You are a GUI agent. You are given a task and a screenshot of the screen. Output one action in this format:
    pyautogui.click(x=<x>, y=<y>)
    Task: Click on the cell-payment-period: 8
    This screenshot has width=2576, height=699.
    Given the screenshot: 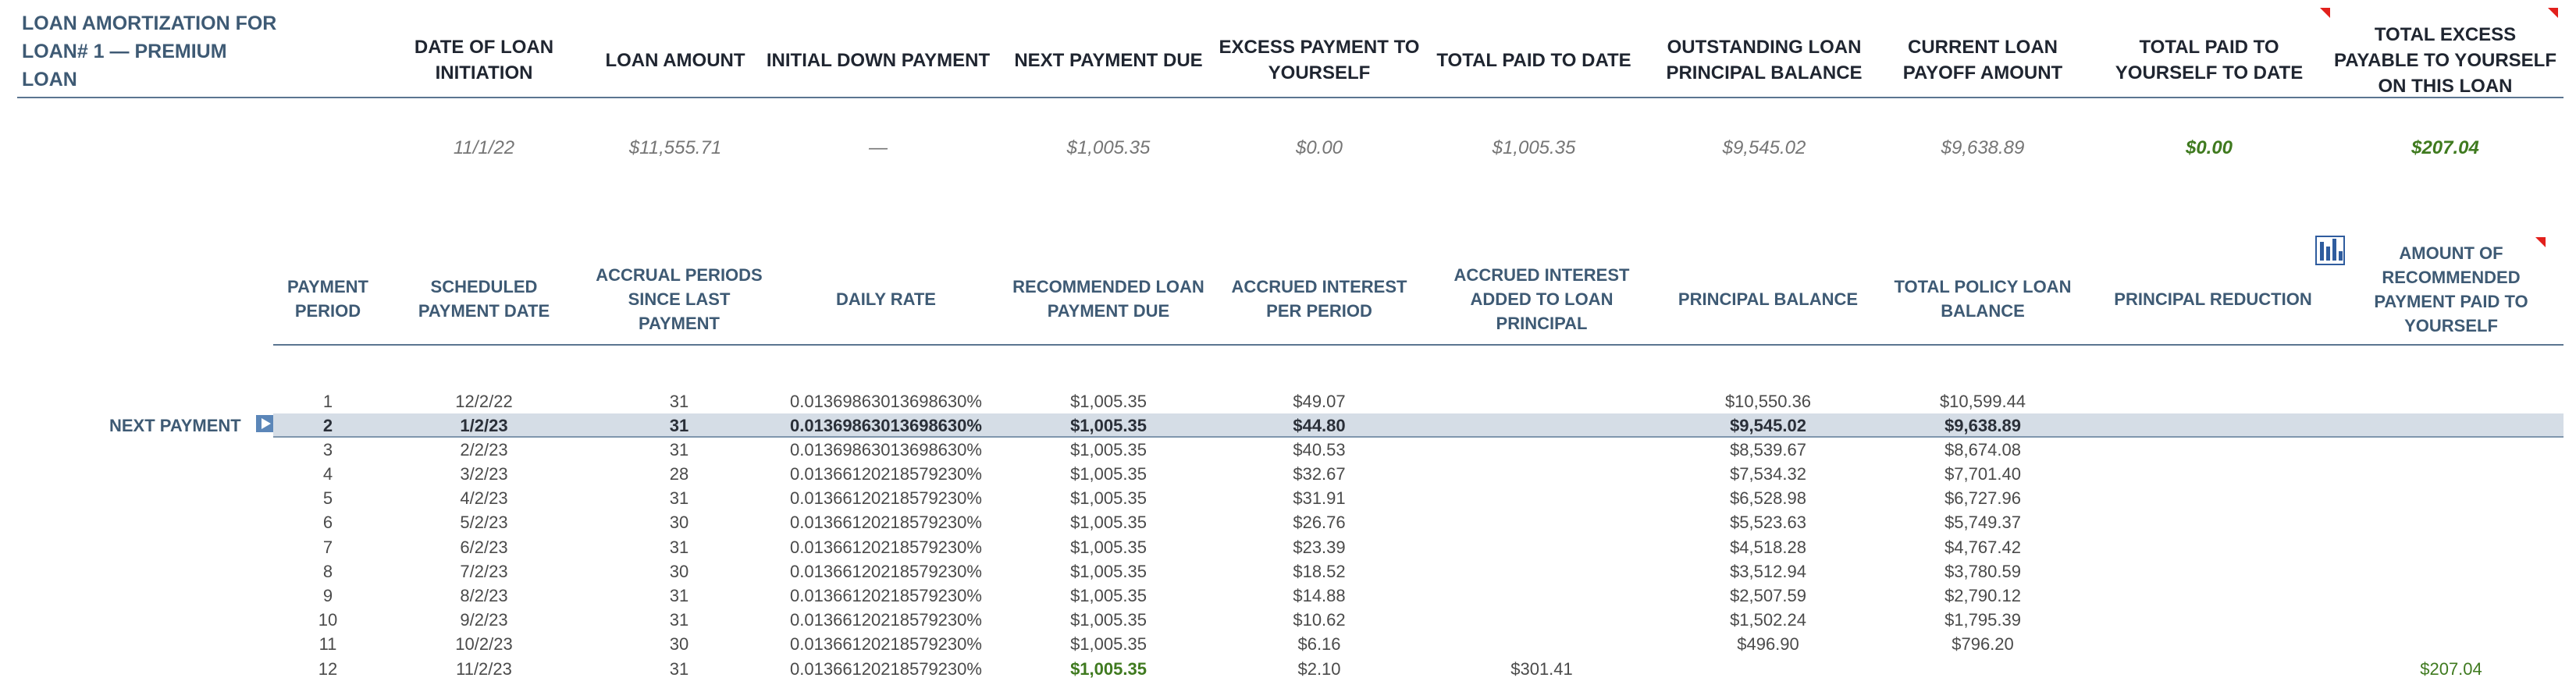 What is the action you would take?
    pyautogui.click(x=327, y=571)
    